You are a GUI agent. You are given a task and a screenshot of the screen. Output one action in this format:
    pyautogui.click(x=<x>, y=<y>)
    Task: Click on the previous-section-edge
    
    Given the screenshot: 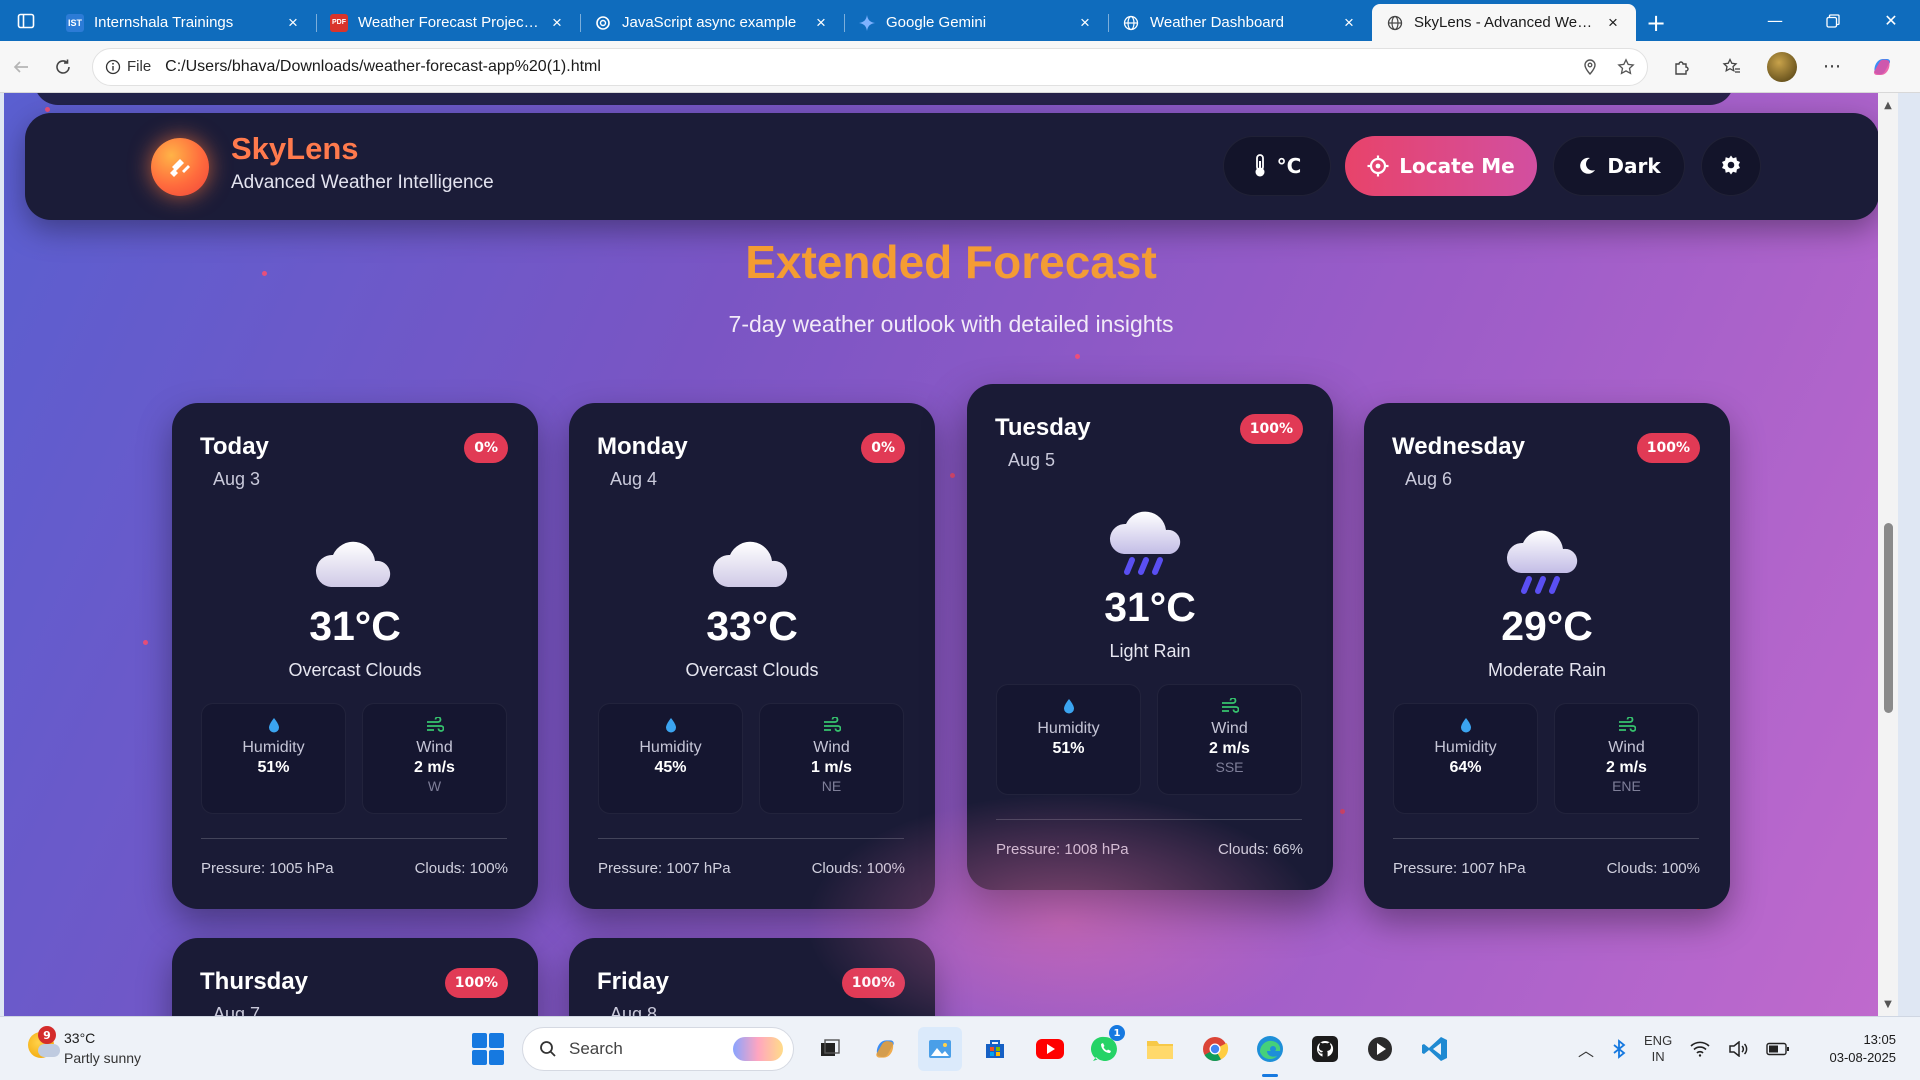 What is the action you would take?
    pyautogui.click(x=884, y=99)
    